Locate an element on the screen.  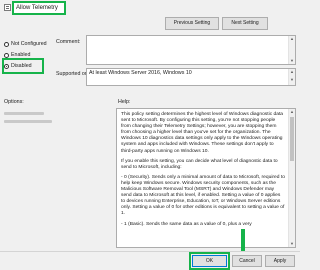
supported-on-value: At least Windows Server 2016, Windows 10 is located at coordinates (140, 73).